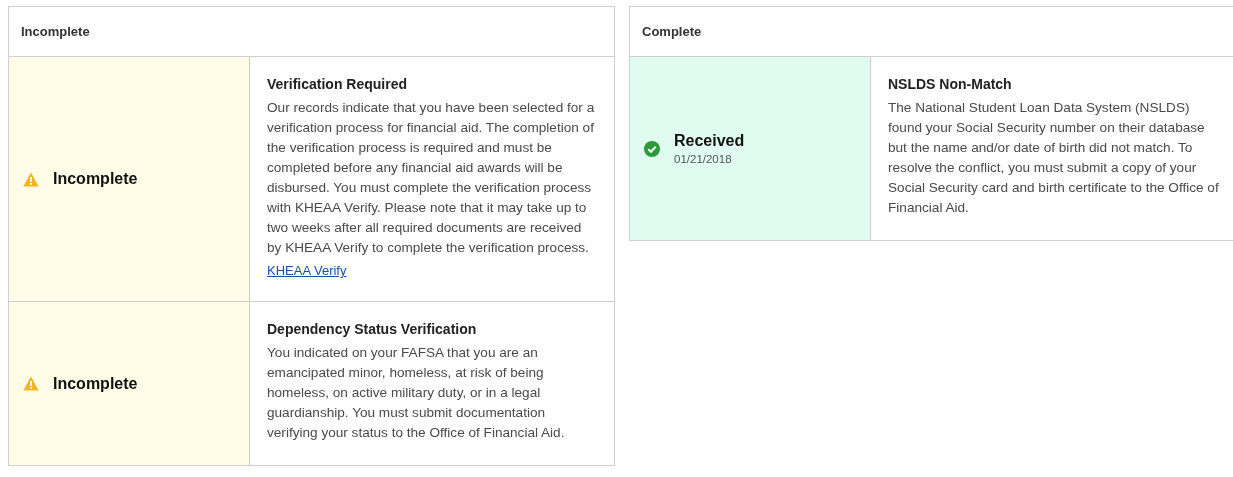 The width and height of the screenshot is (1233, 477). Describe the element at coordinates (703, 159) in the screenshot. I see `status-date: 01/21/2018` at that location.